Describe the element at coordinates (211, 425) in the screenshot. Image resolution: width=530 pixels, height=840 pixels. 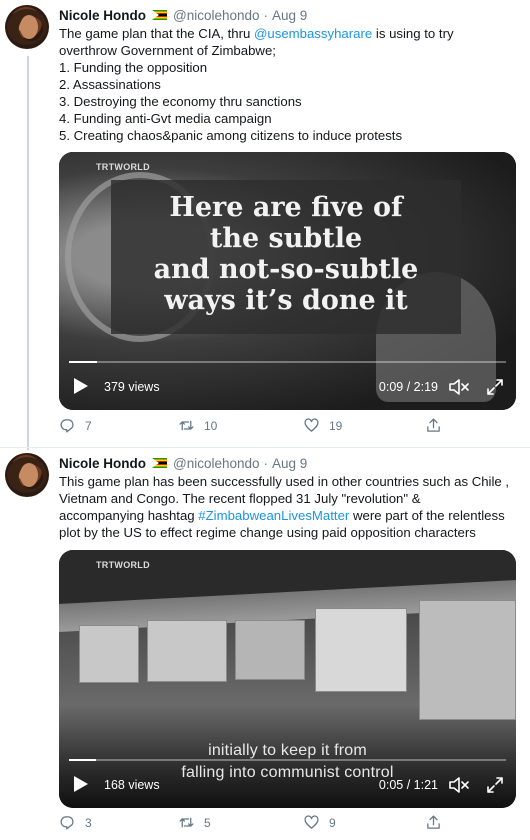
I see `retweet-count: 10` at that location.